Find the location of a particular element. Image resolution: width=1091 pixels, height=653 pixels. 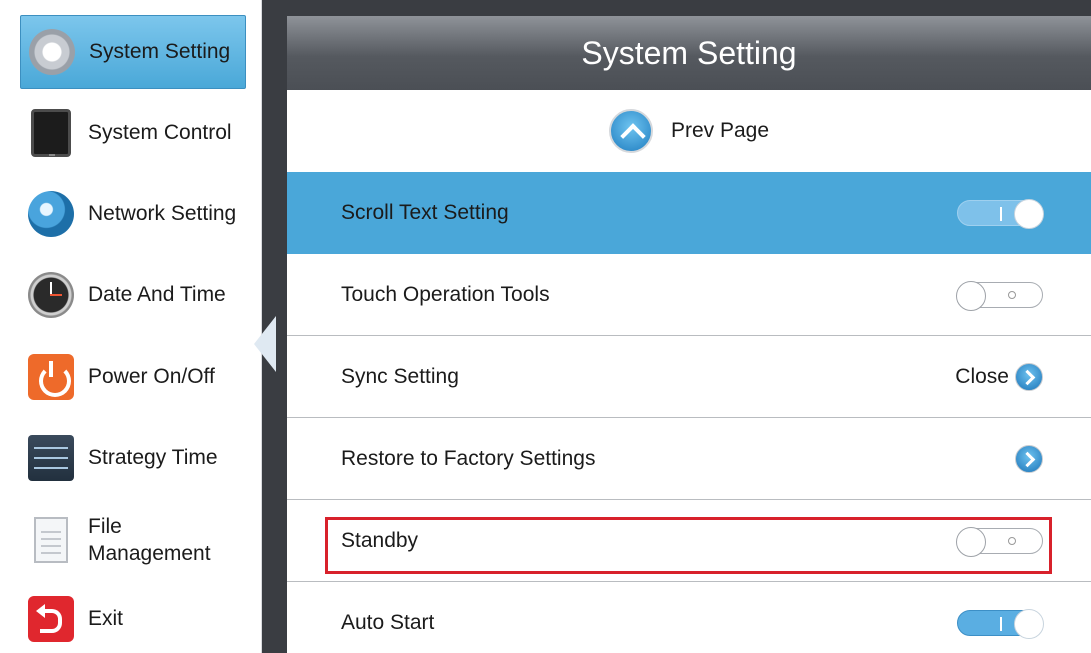

sidebar-item-power-on-off: Power On/Off is located at coordinates (133, 377).